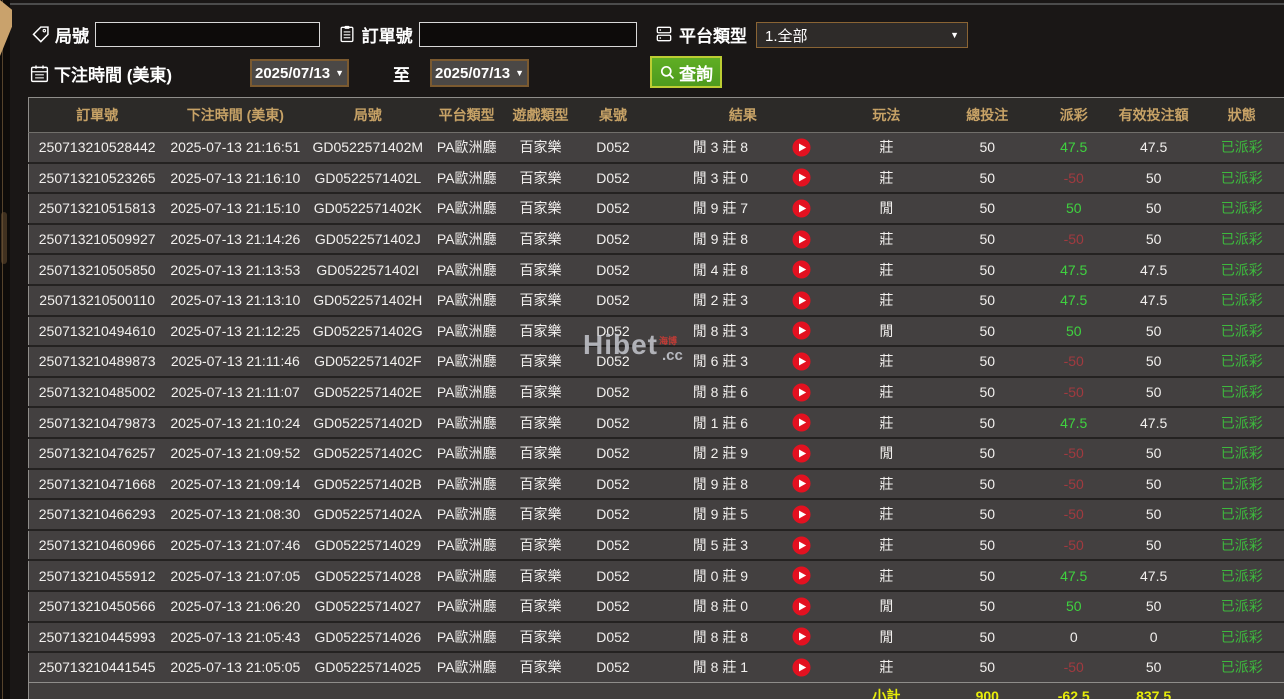 Image resolution: width=1284 pixels, height=699 pixels. Describe the element at coordinates (368, 177) in the screenshot. I see `cell-game: GD0522571402L` at that location.